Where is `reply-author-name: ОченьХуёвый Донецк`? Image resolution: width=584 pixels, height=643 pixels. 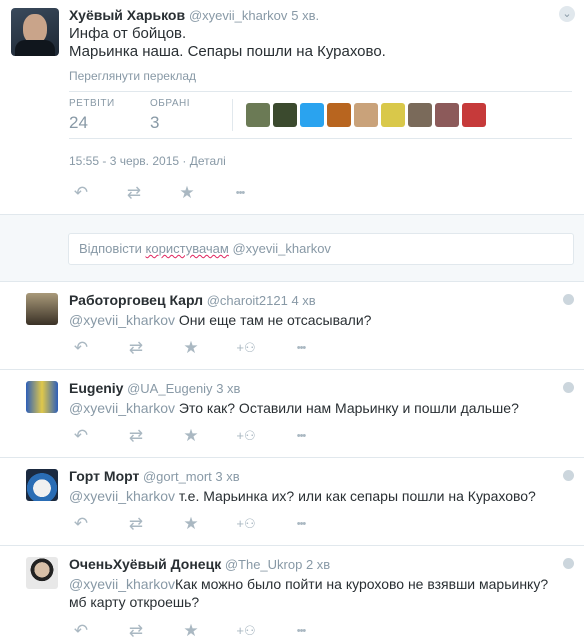
reply-author-name: ОченьХуёвый Донецк is located at coordinates (145, 564).